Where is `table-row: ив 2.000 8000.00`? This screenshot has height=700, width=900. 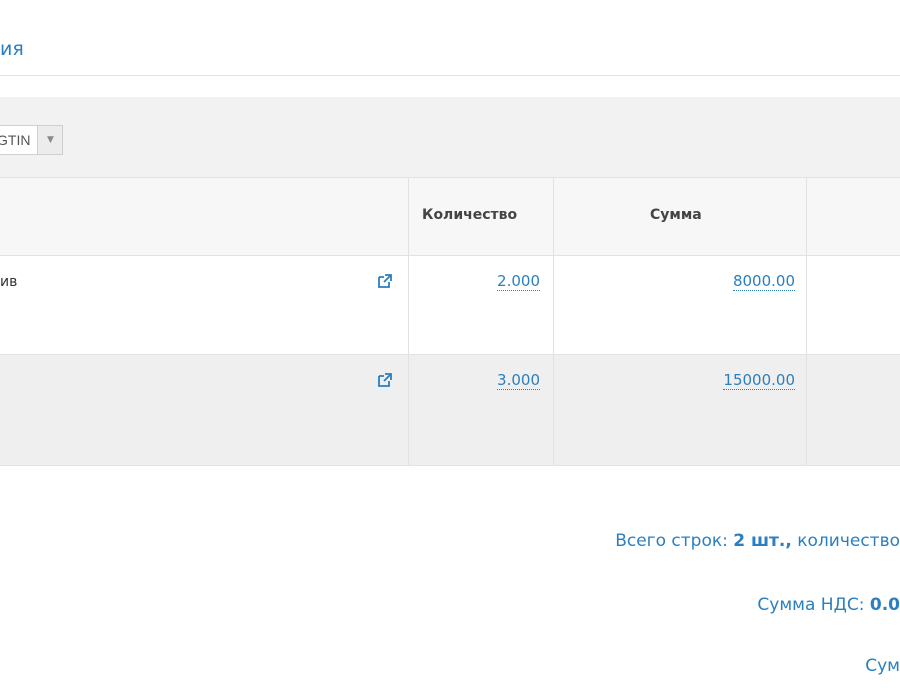 table-row: ив 2.000 8000.00 is located at coordinates (450, 305).